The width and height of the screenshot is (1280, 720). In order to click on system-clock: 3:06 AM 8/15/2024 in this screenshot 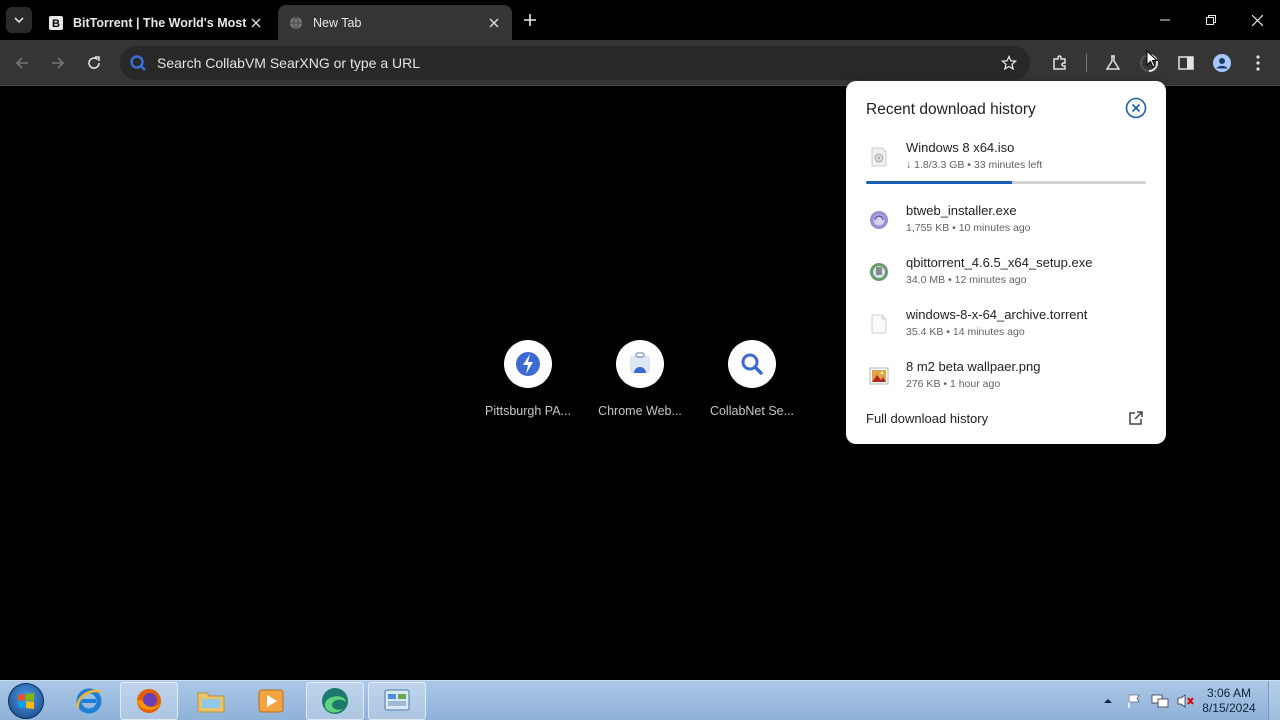, I will do `click(1229, 701)`.